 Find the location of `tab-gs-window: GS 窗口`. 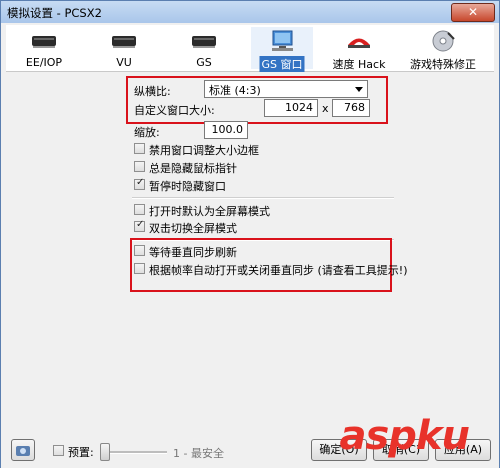

tab-gs-window: GS 窗口 is located at coordinates (282, 49).